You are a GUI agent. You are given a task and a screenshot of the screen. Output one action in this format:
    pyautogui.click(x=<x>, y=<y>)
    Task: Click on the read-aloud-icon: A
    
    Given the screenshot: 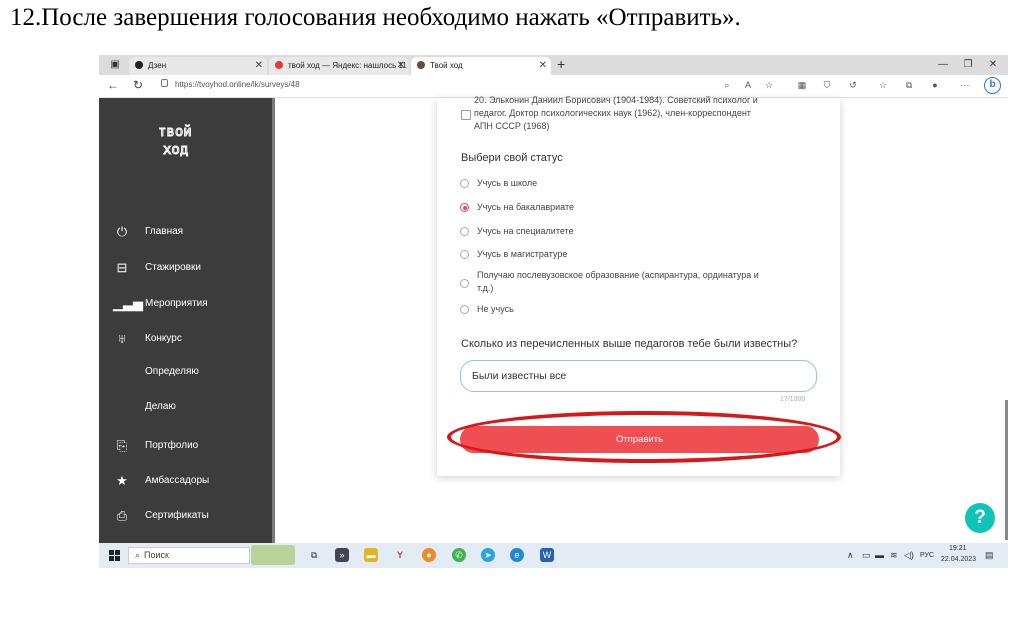 What is the action you would take?
    pyautogui.click(x=748, y=85)
    